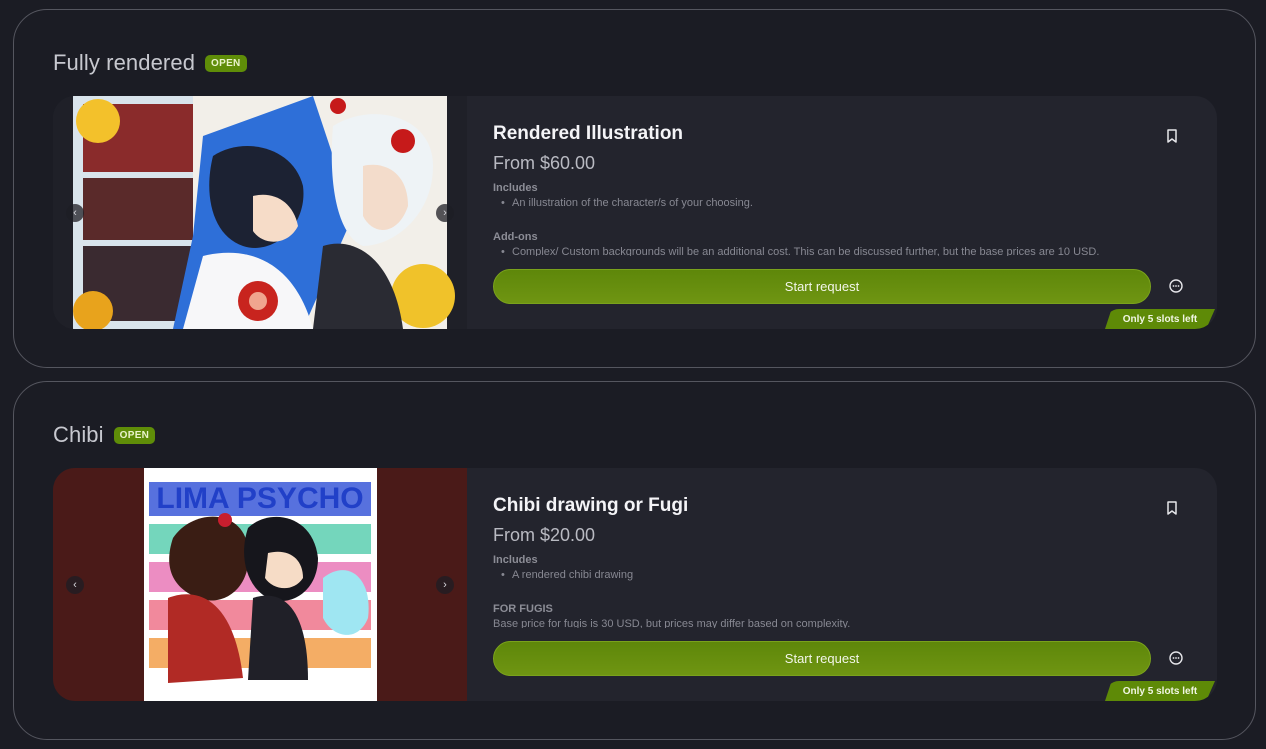 The width and height of the screenshot is (1266, 749). Describe the element at coordinates (78, 434) in the screenshot. I see `section-title: Chibi` at that location.